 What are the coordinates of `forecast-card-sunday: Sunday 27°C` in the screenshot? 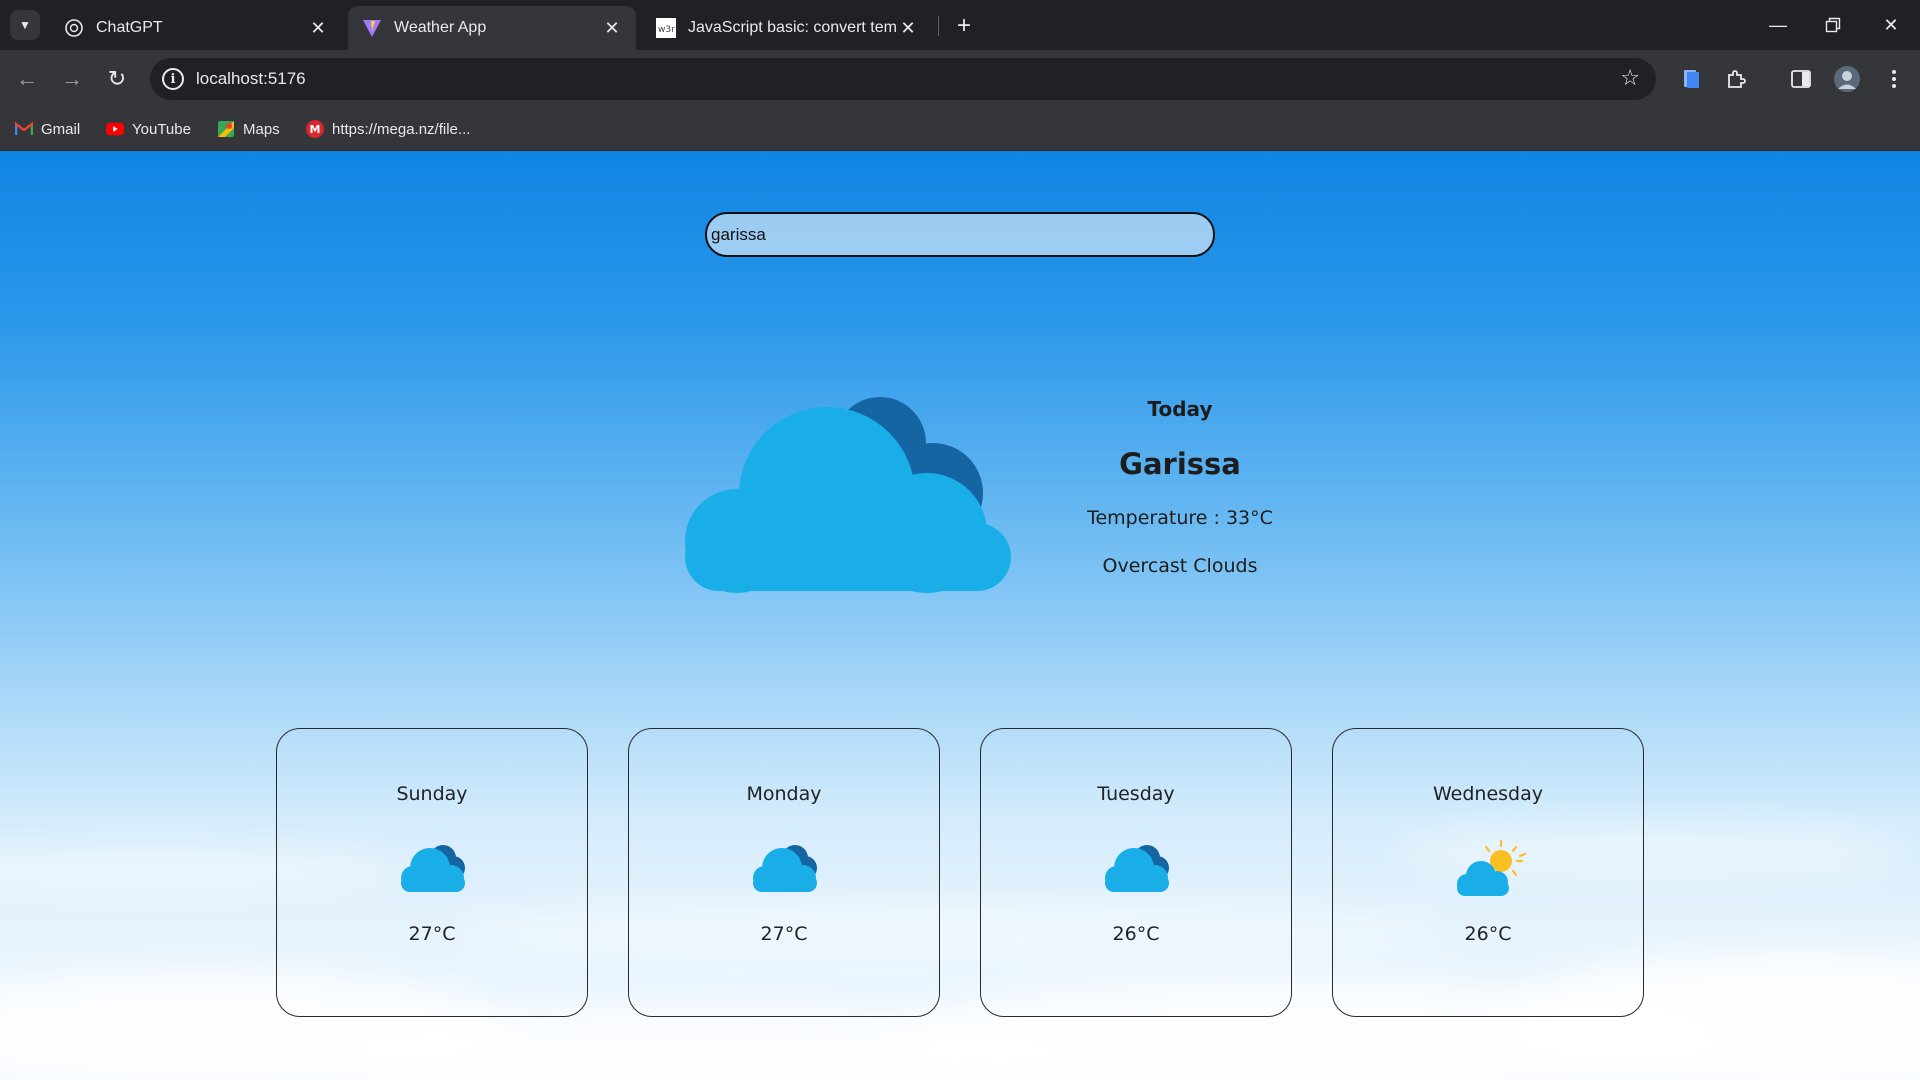 It's located at (432, 872).